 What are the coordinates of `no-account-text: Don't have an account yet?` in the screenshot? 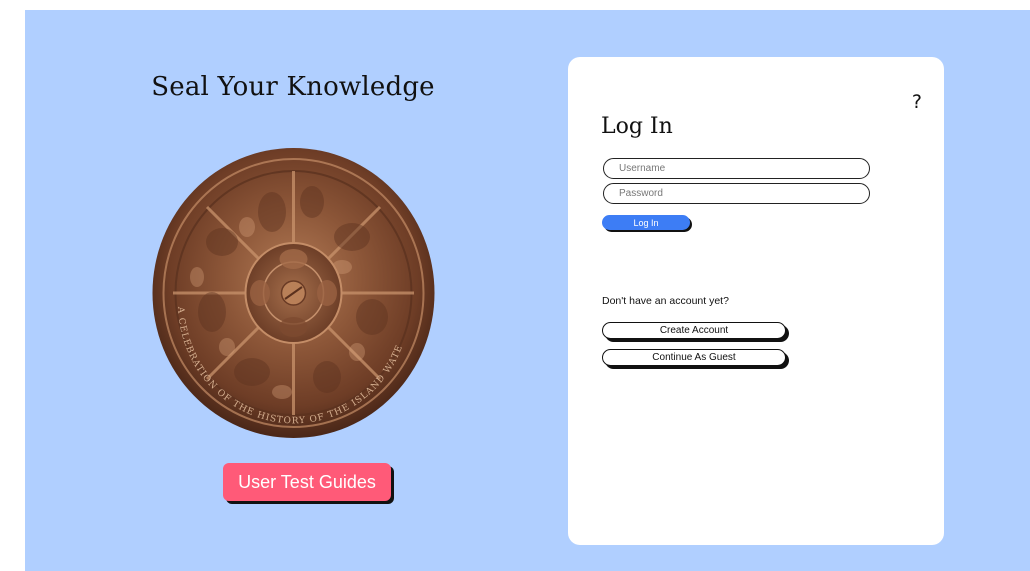 It's located at (665, 301).